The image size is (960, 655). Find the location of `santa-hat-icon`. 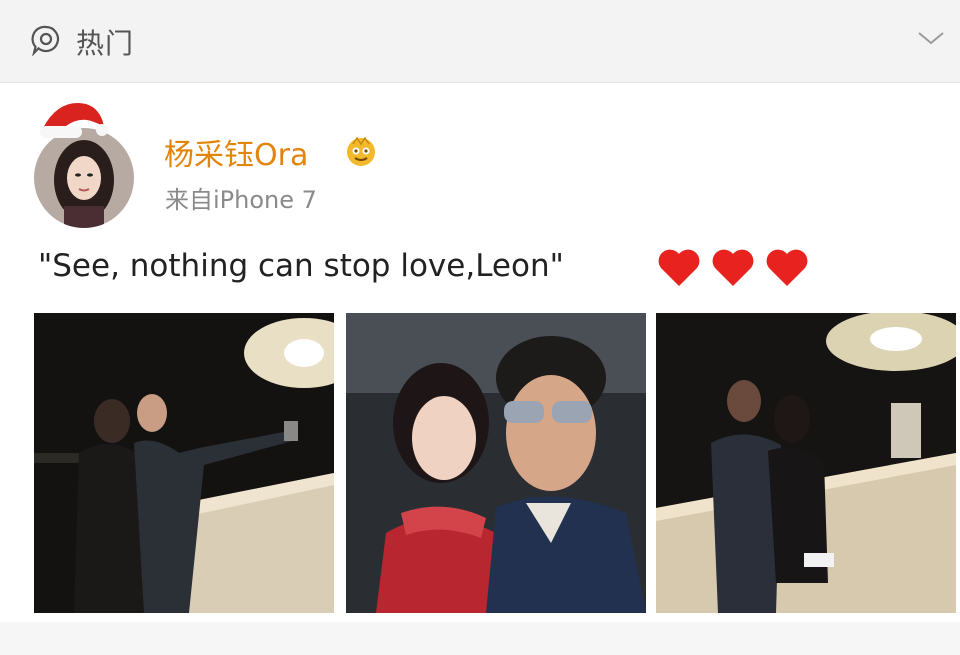

santa-hat-icon is located at coordinates (74, 120).